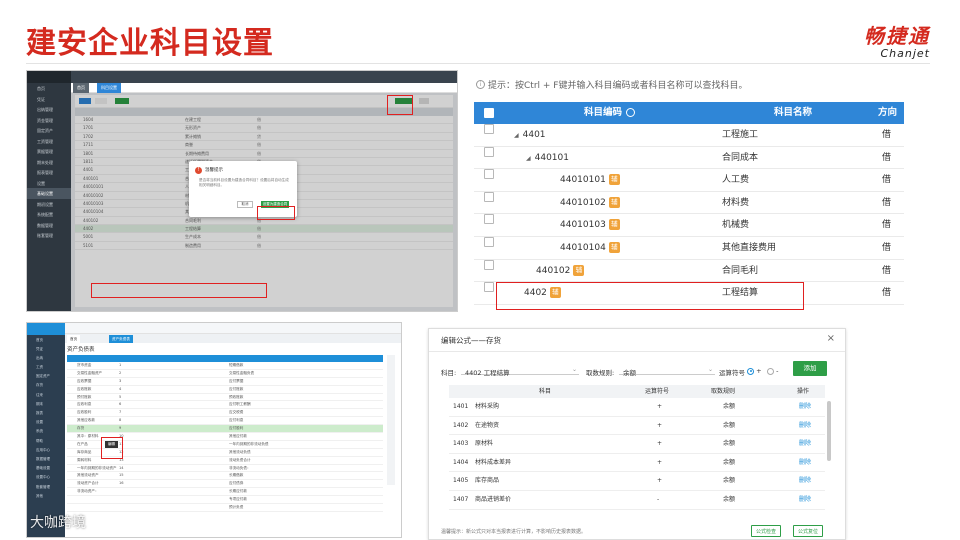  I want to click on p1-sidebar-item: 设置, so click(49, 183).